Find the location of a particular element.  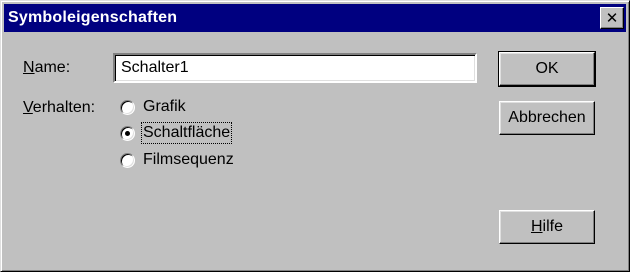

cancel-button: Abbrechen is located at coordinates (547, 118).